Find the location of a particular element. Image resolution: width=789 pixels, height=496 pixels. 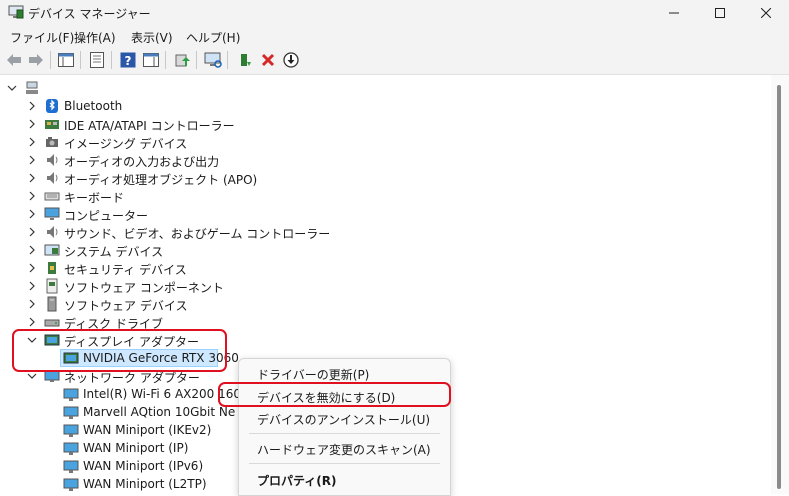

tree-category: オーディオ処理オブジェクト (APO) is located at coordinates (385, 178).